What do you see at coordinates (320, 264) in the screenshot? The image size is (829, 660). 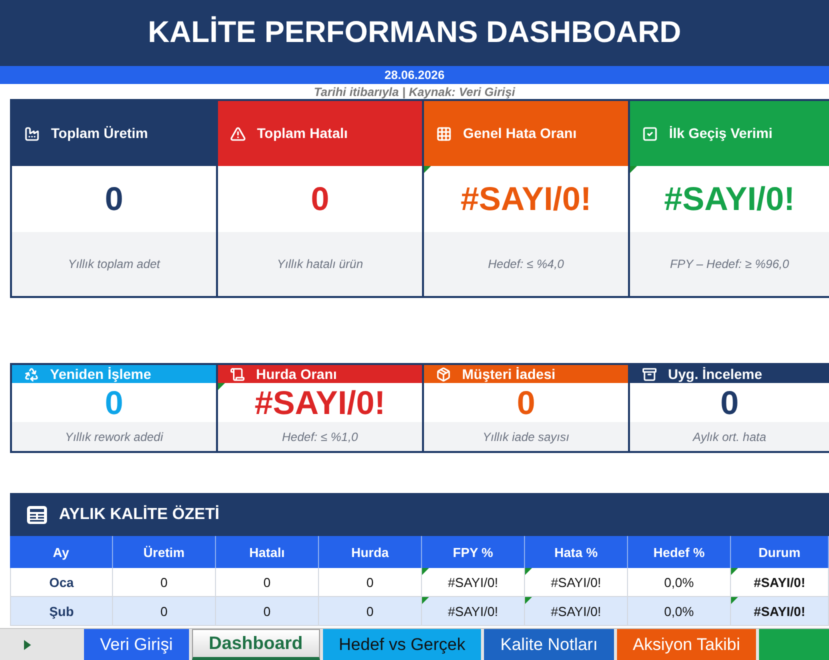 I see `kpi-caption: Yıllık hatalı ürün` at bounding box center [320, 264].